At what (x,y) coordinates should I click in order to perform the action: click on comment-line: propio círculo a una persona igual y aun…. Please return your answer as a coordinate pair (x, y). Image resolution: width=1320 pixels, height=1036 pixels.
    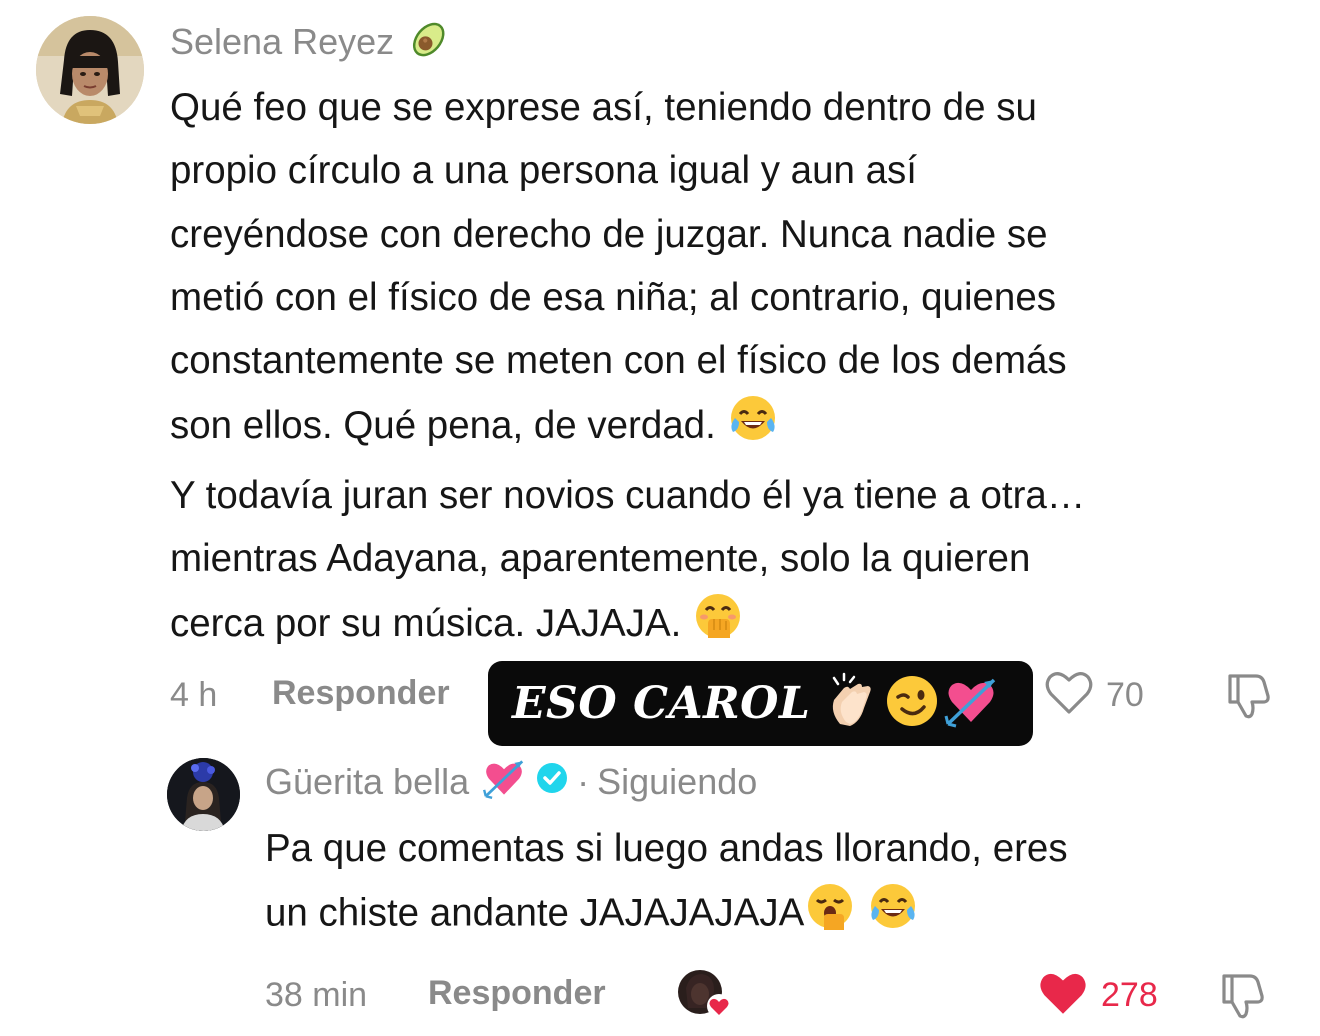
    Looking at the image, I should click on (543, 171).